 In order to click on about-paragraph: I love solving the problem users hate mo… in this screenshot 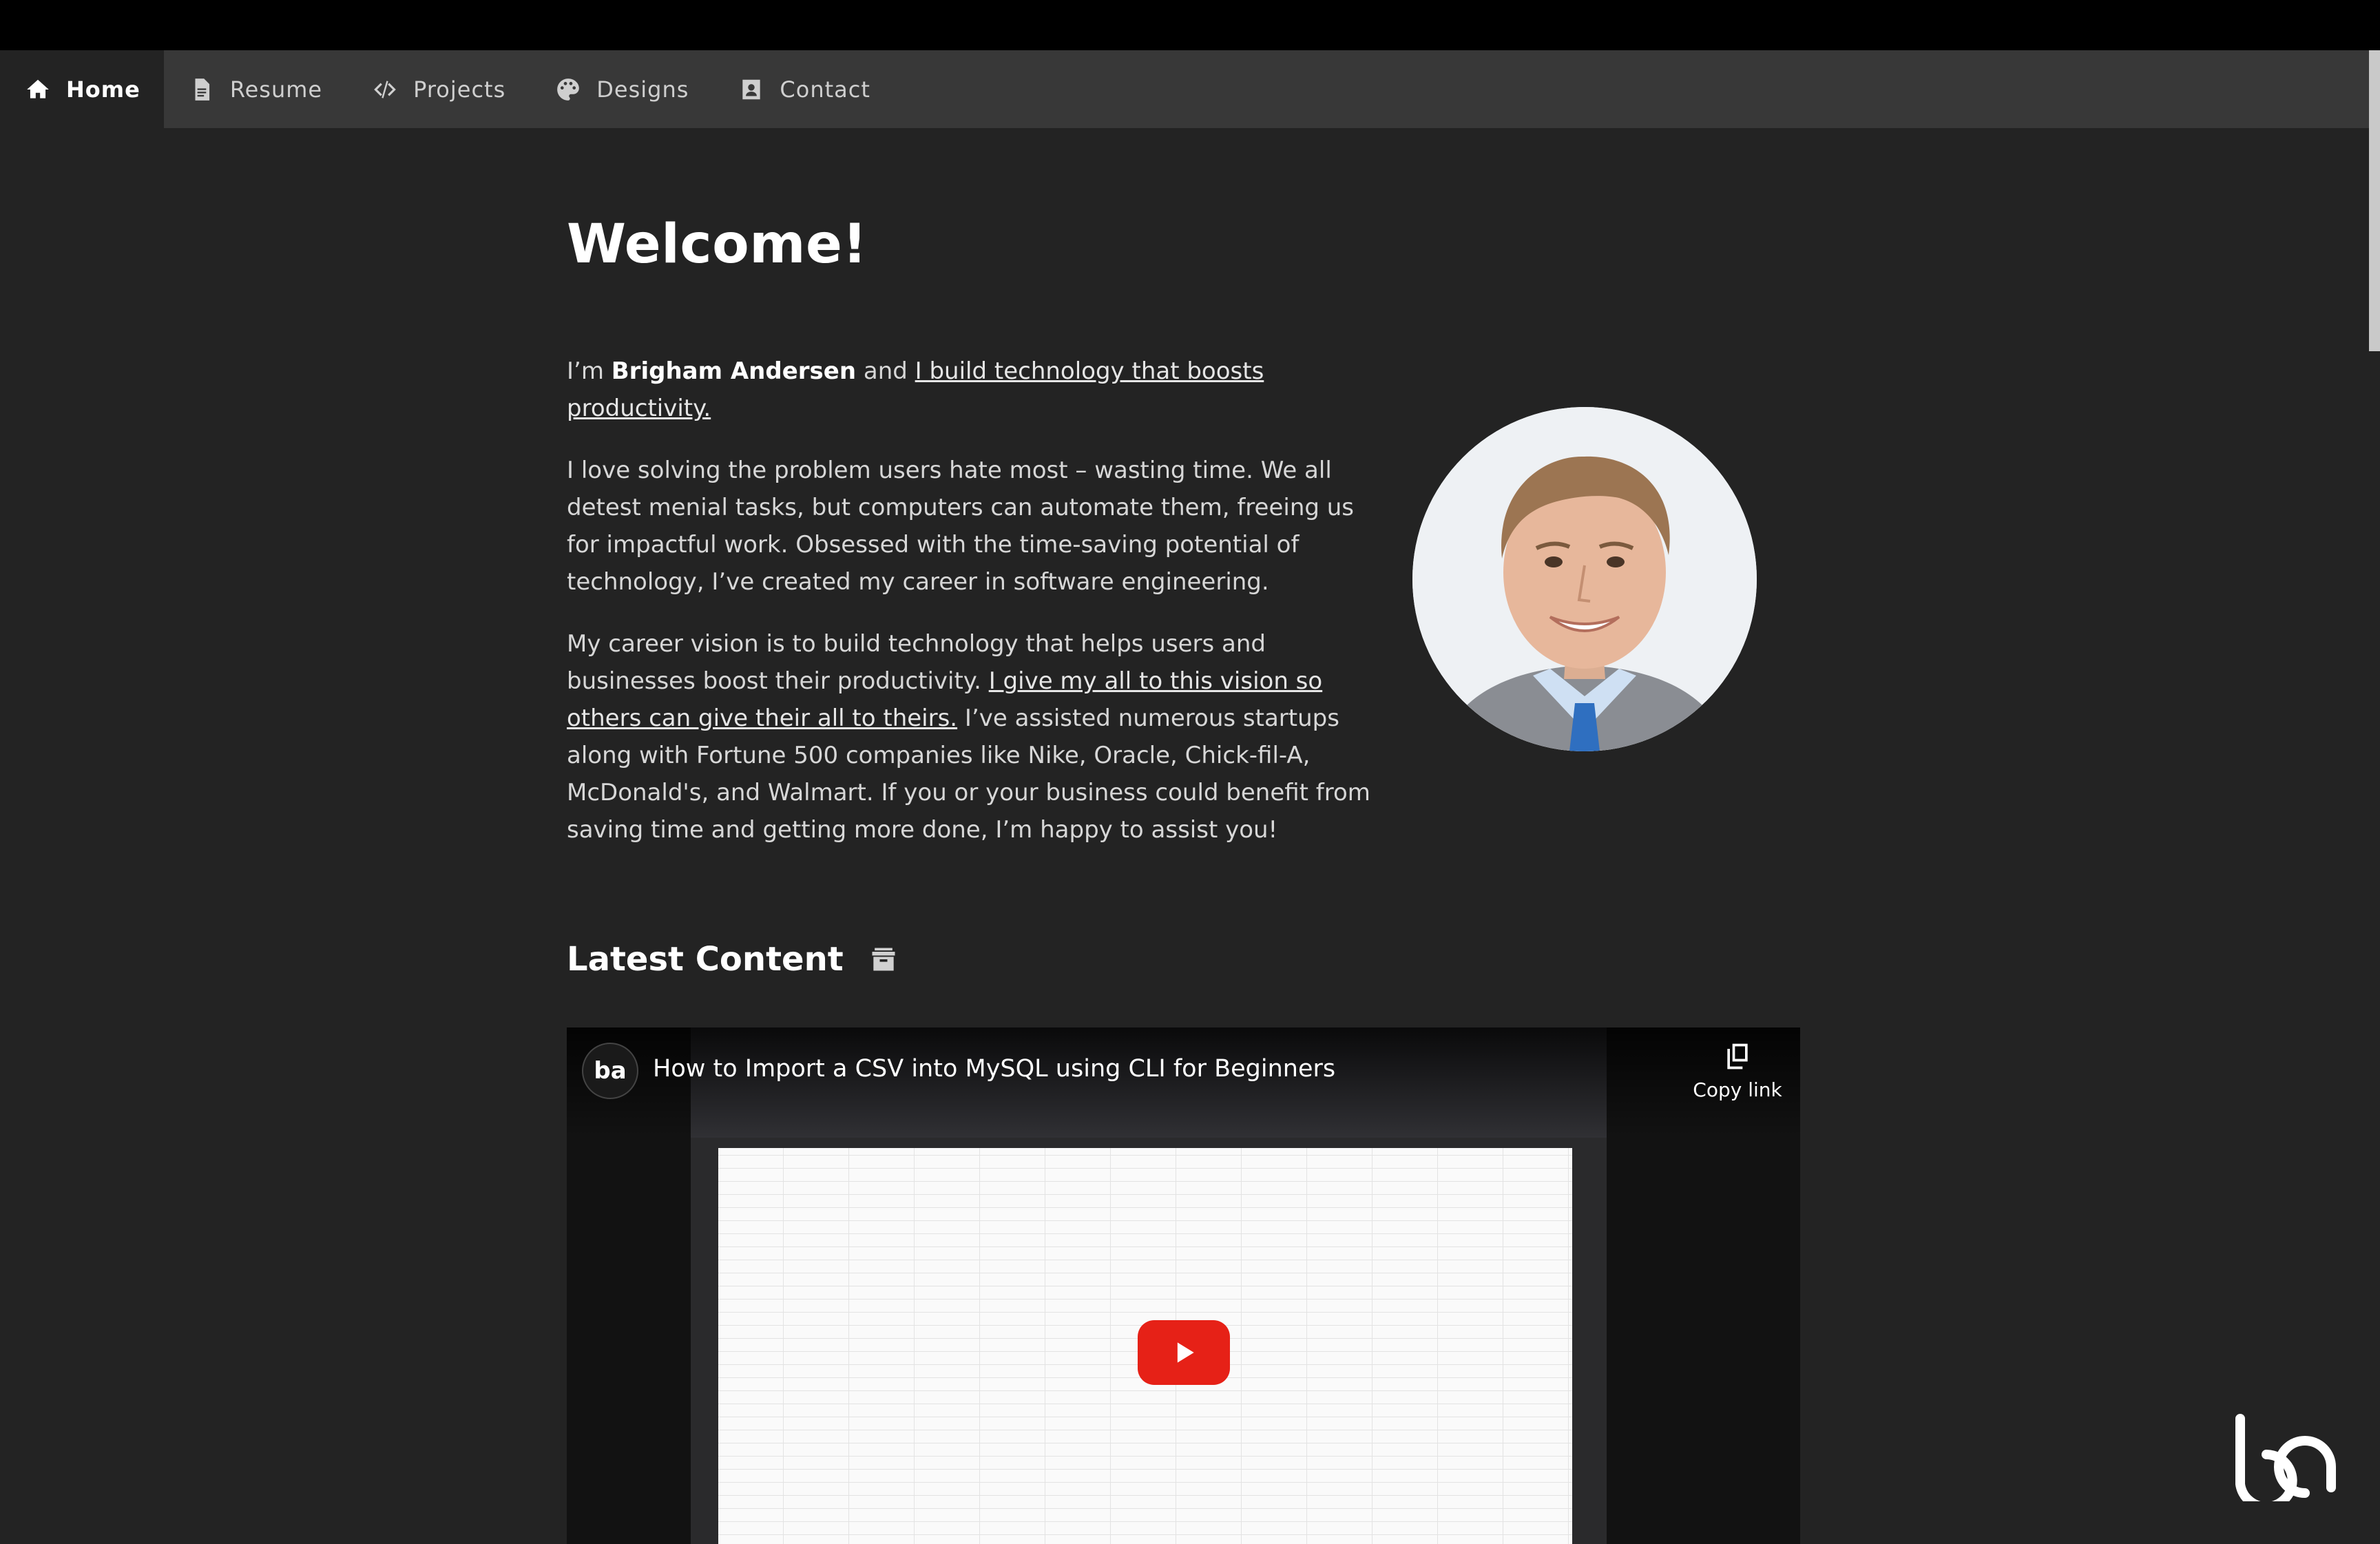, I will do `click(961, 526)`.